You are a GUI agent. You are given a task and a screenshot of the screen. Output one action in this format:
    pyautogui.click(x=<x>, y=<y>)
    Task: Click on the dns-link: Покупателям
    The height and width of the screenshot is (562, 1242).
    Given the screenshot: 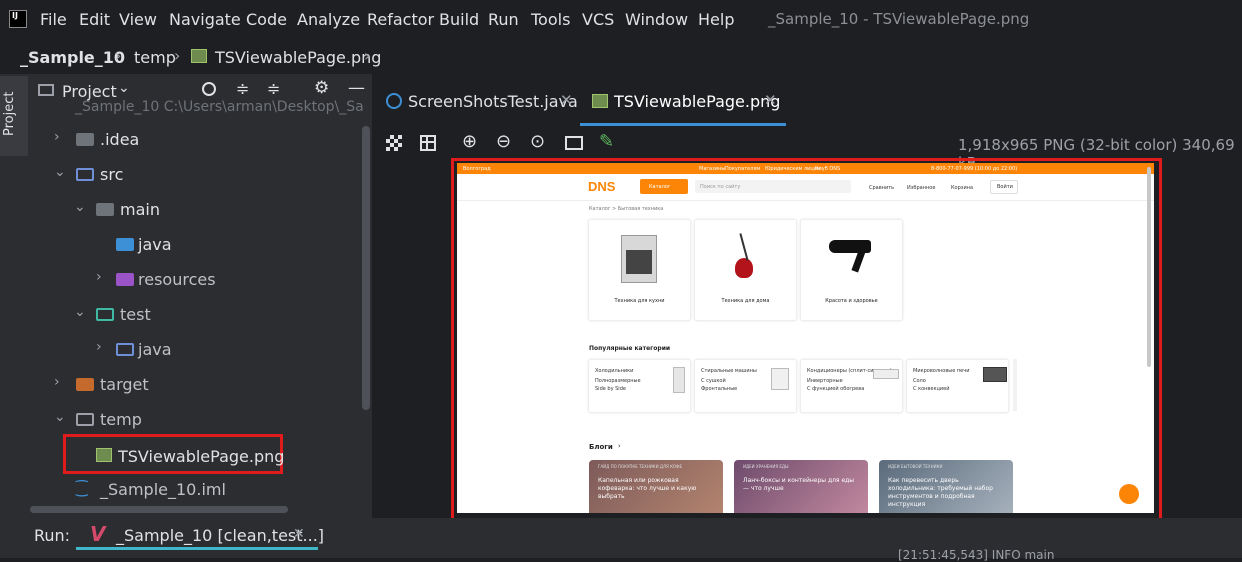 What is the action you would take?
    pyautogui.click(x=743, y=169)
    